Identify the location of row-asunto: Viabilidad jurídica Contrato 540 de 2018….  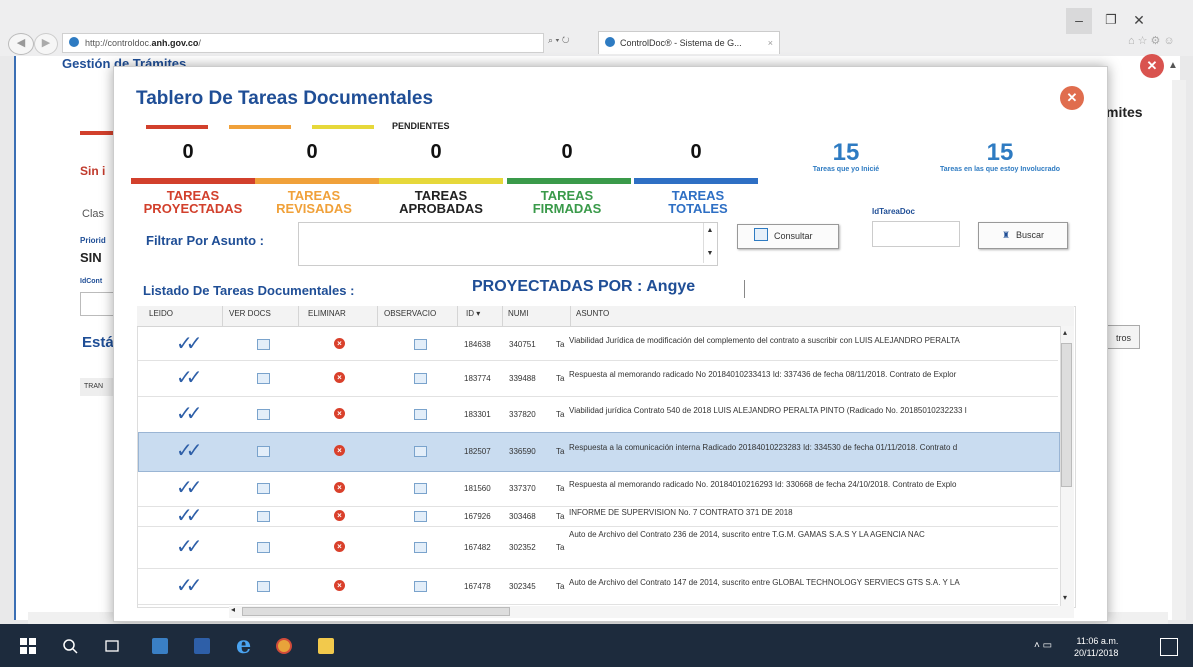
(768, 410).